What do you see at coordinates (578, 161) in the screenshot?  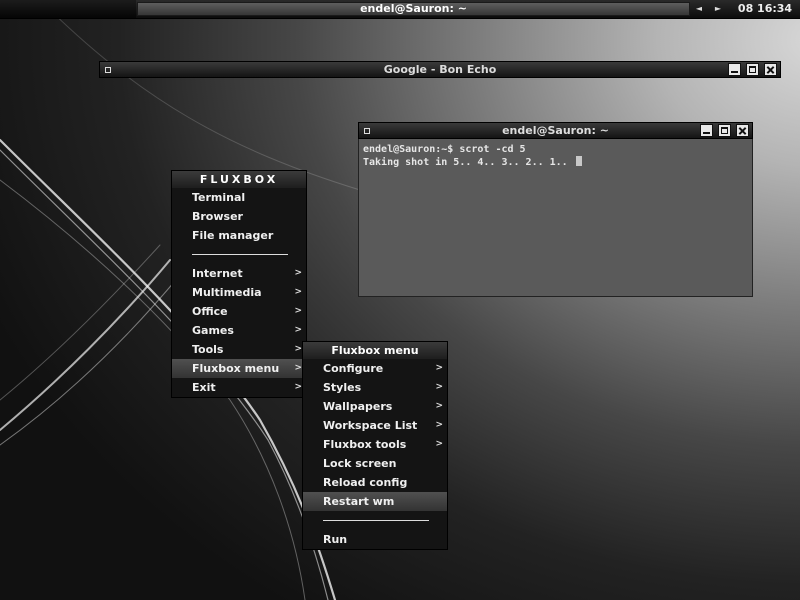 I see `terminal-cursor` at bounding box center [578, 161].